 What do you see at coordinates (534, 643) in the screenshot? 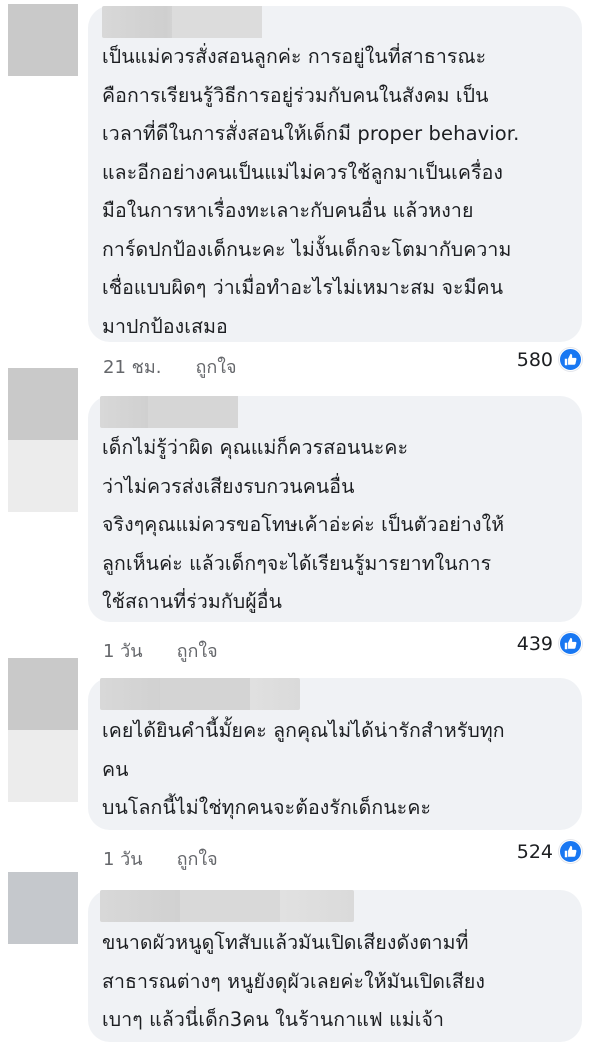
I see `reaction-count: 439` at bounding box center [534, 643].